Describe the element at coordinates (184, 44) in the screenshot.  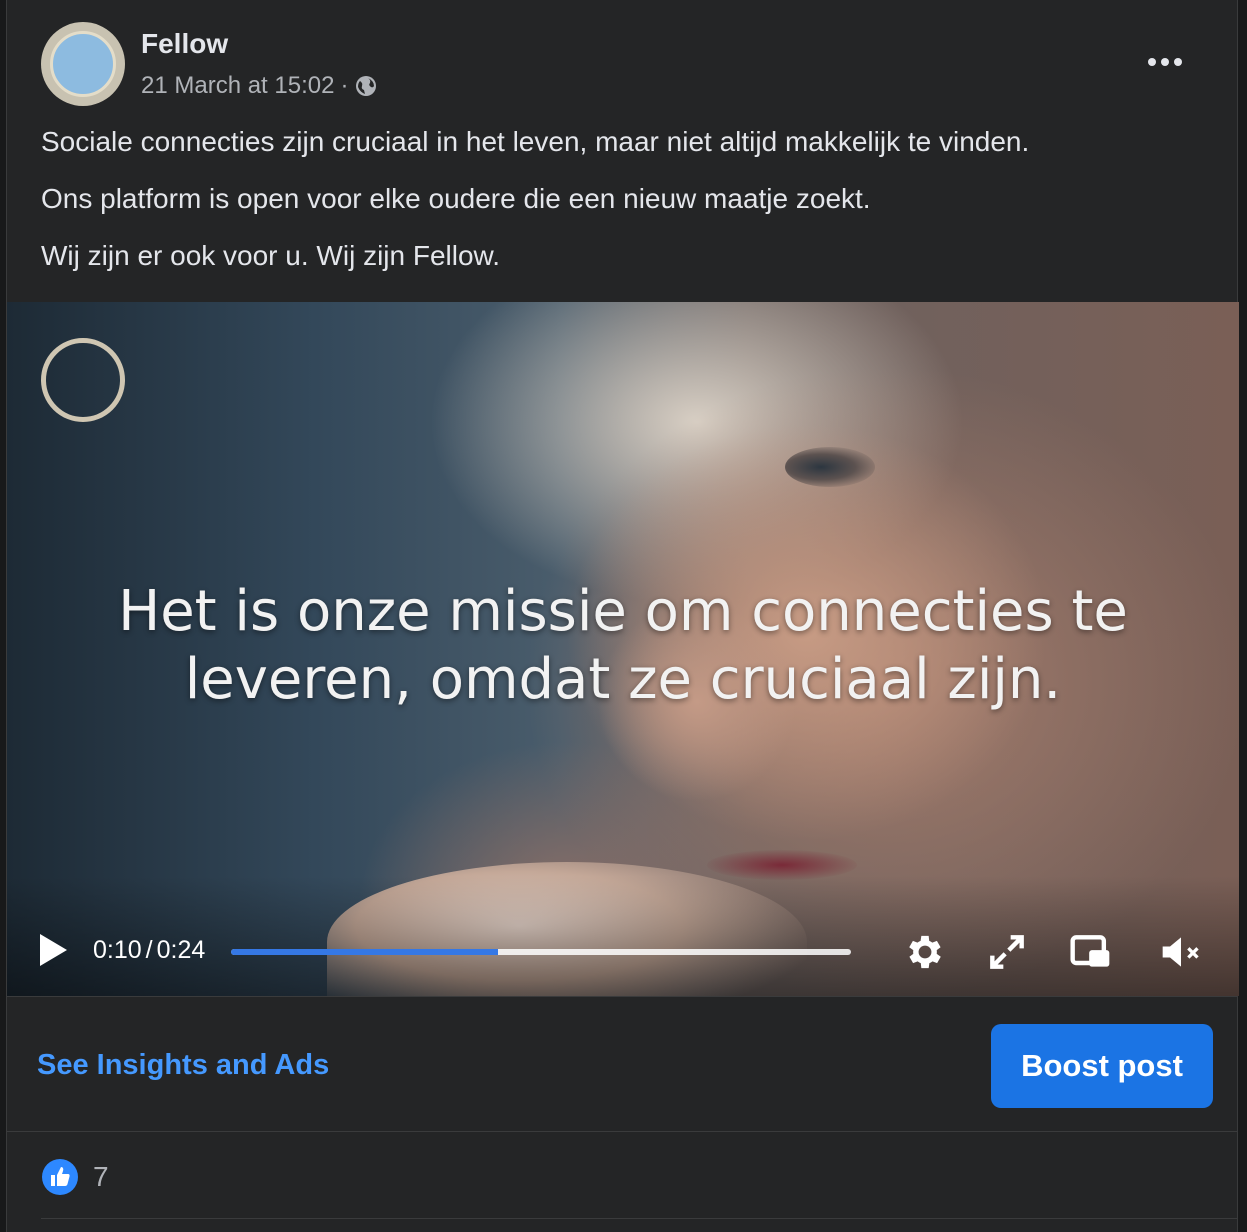
I see `page-name: Fellow` at that location.